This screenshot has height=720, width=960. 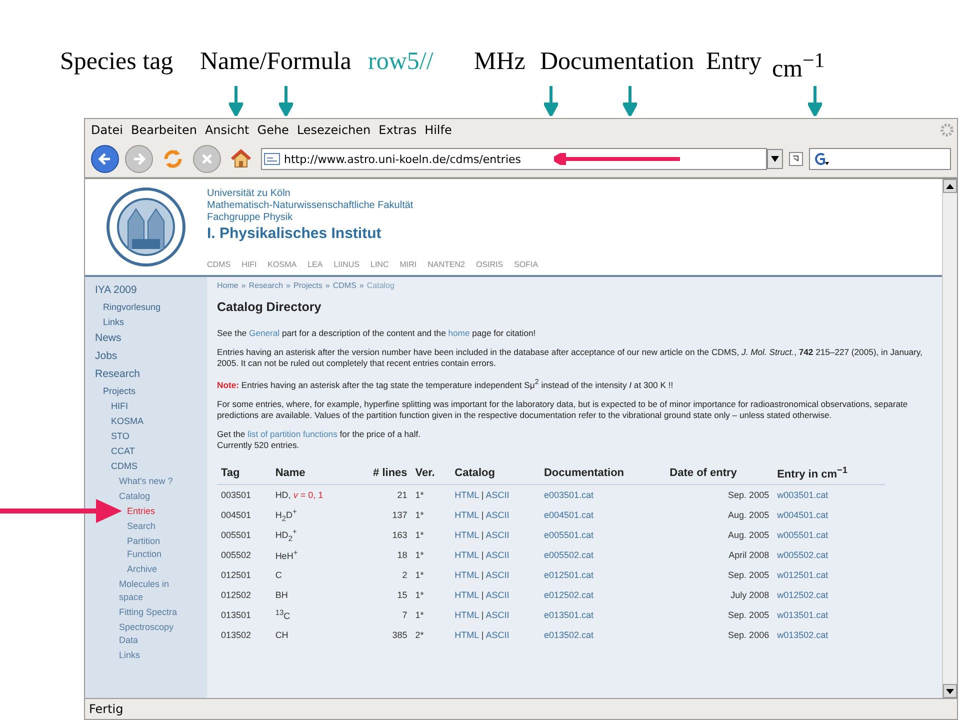 What do you see at coordinates (293, 433) in the screenshot?
I see `text-link: list of partition functions` at bounding box center [293, 433].